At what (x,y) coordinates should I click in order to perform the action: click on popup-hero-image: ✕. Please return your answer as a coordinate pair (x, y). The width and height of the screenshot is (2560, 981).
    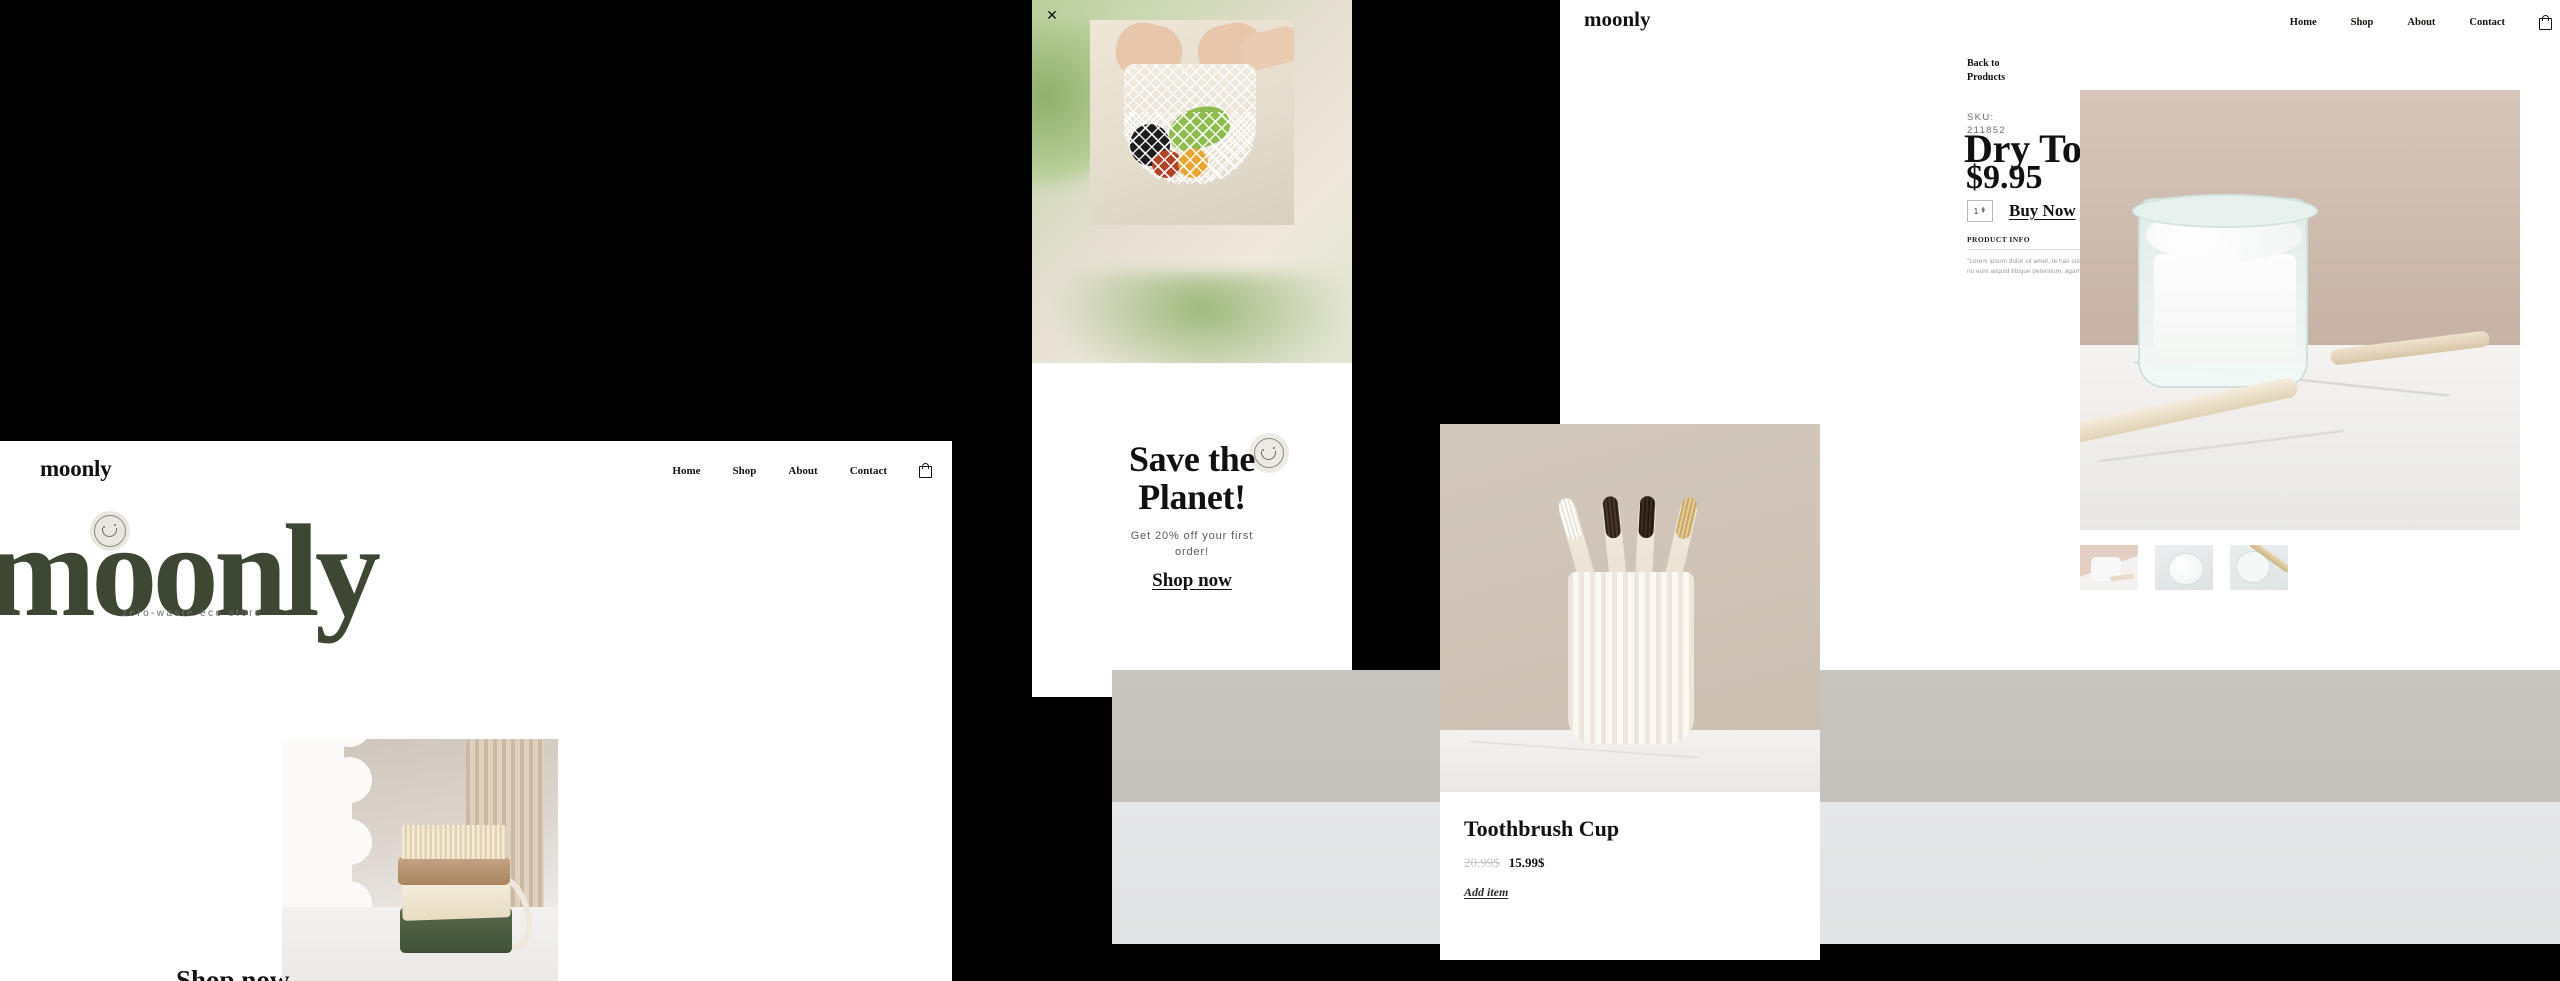
    Looking at the image, I should click on (1192, 181).